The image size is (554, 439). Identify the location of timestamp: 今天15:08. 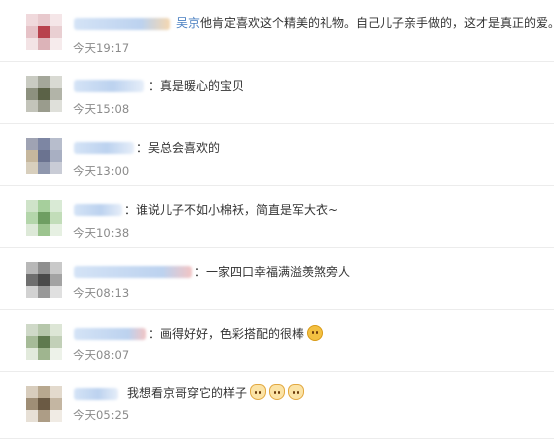
(101, 109).